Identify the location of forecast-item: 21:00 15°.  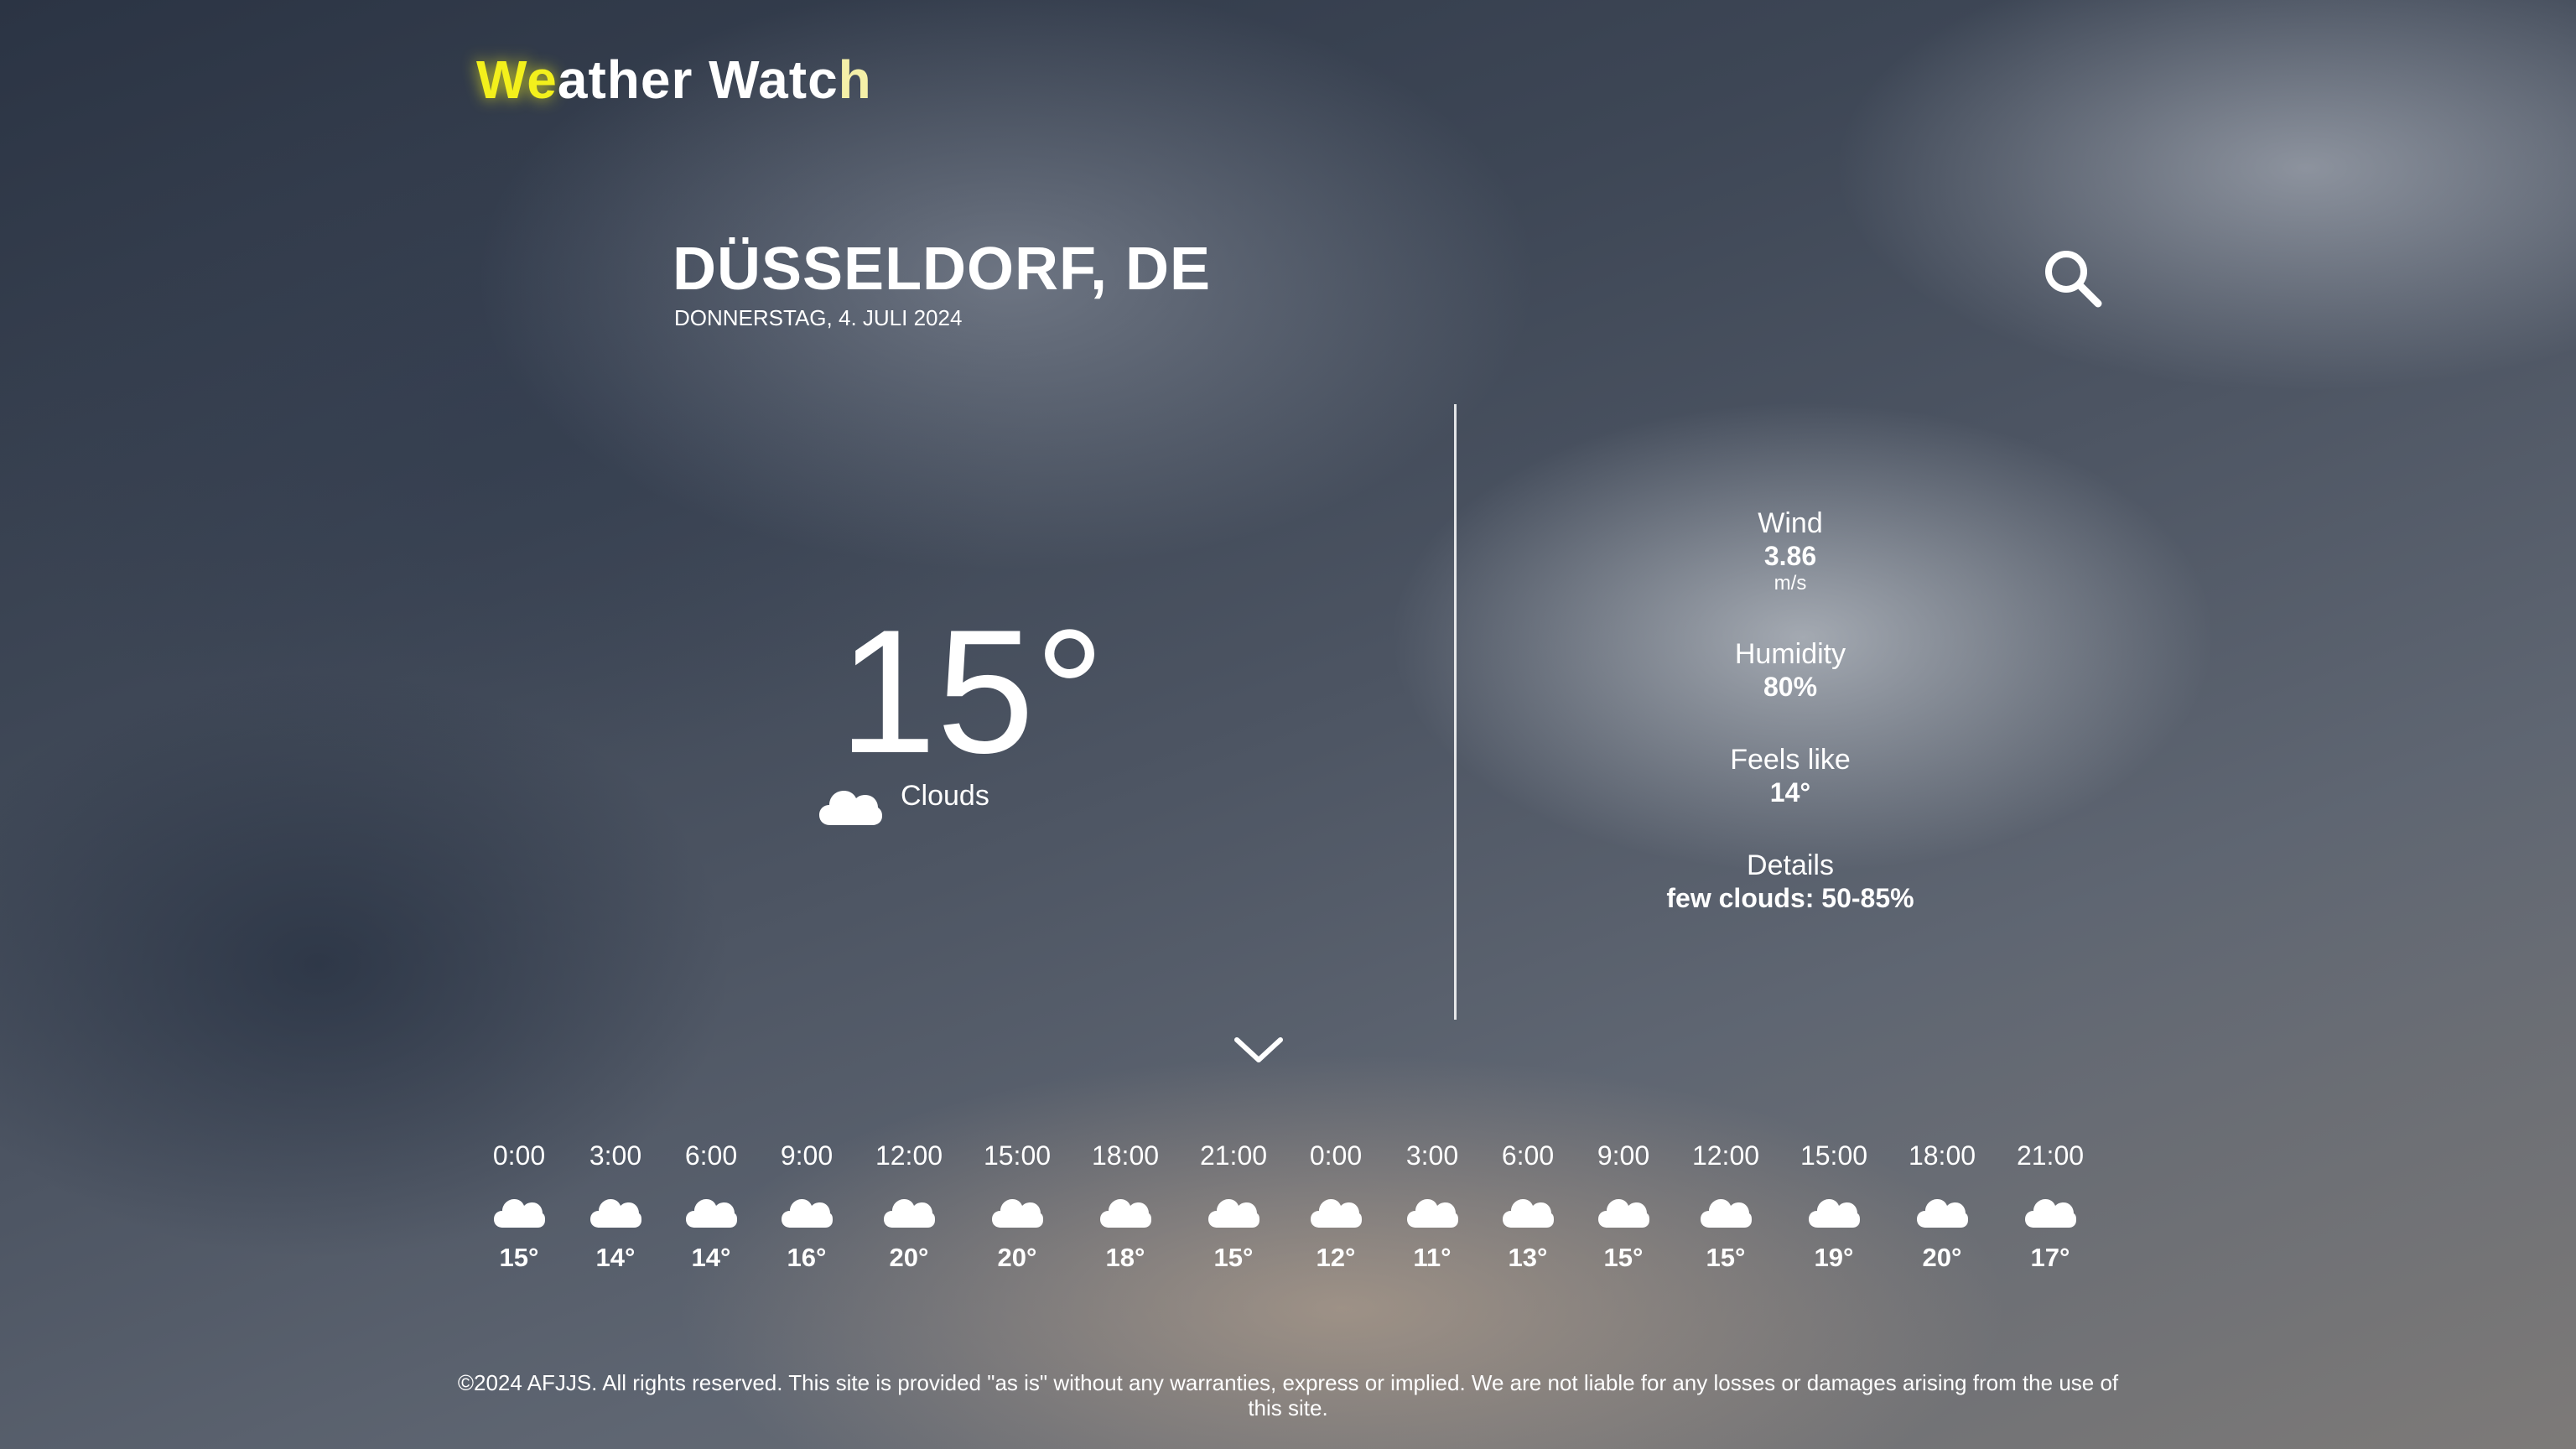
(1233, 1206).